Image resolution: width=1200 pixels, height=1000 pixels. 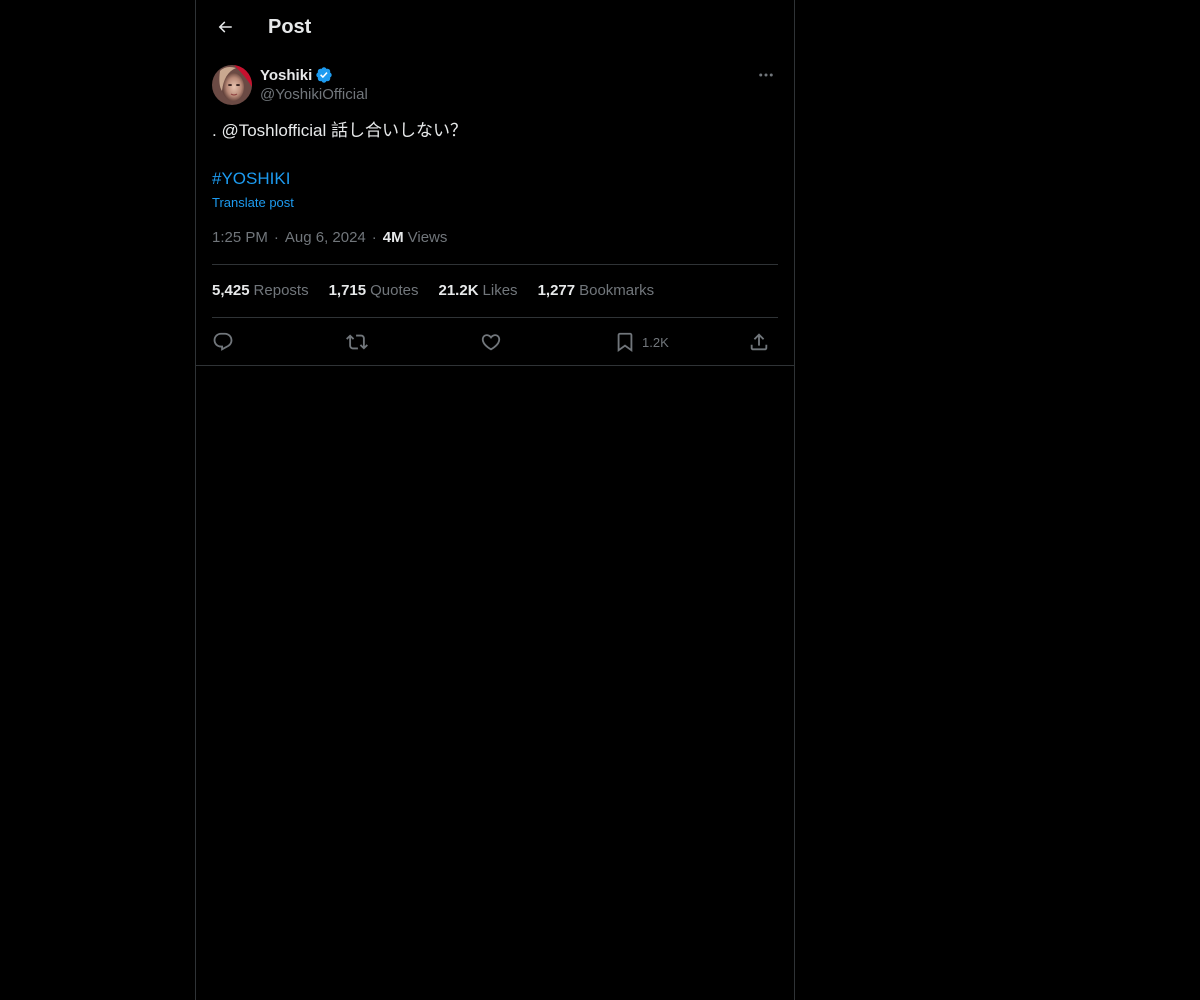 What do you see at coordinates (339, 130) in the screenshot?
I see `post-text: . @Toshlofficial 話し合いしない？` at bounding box center [339, 130].